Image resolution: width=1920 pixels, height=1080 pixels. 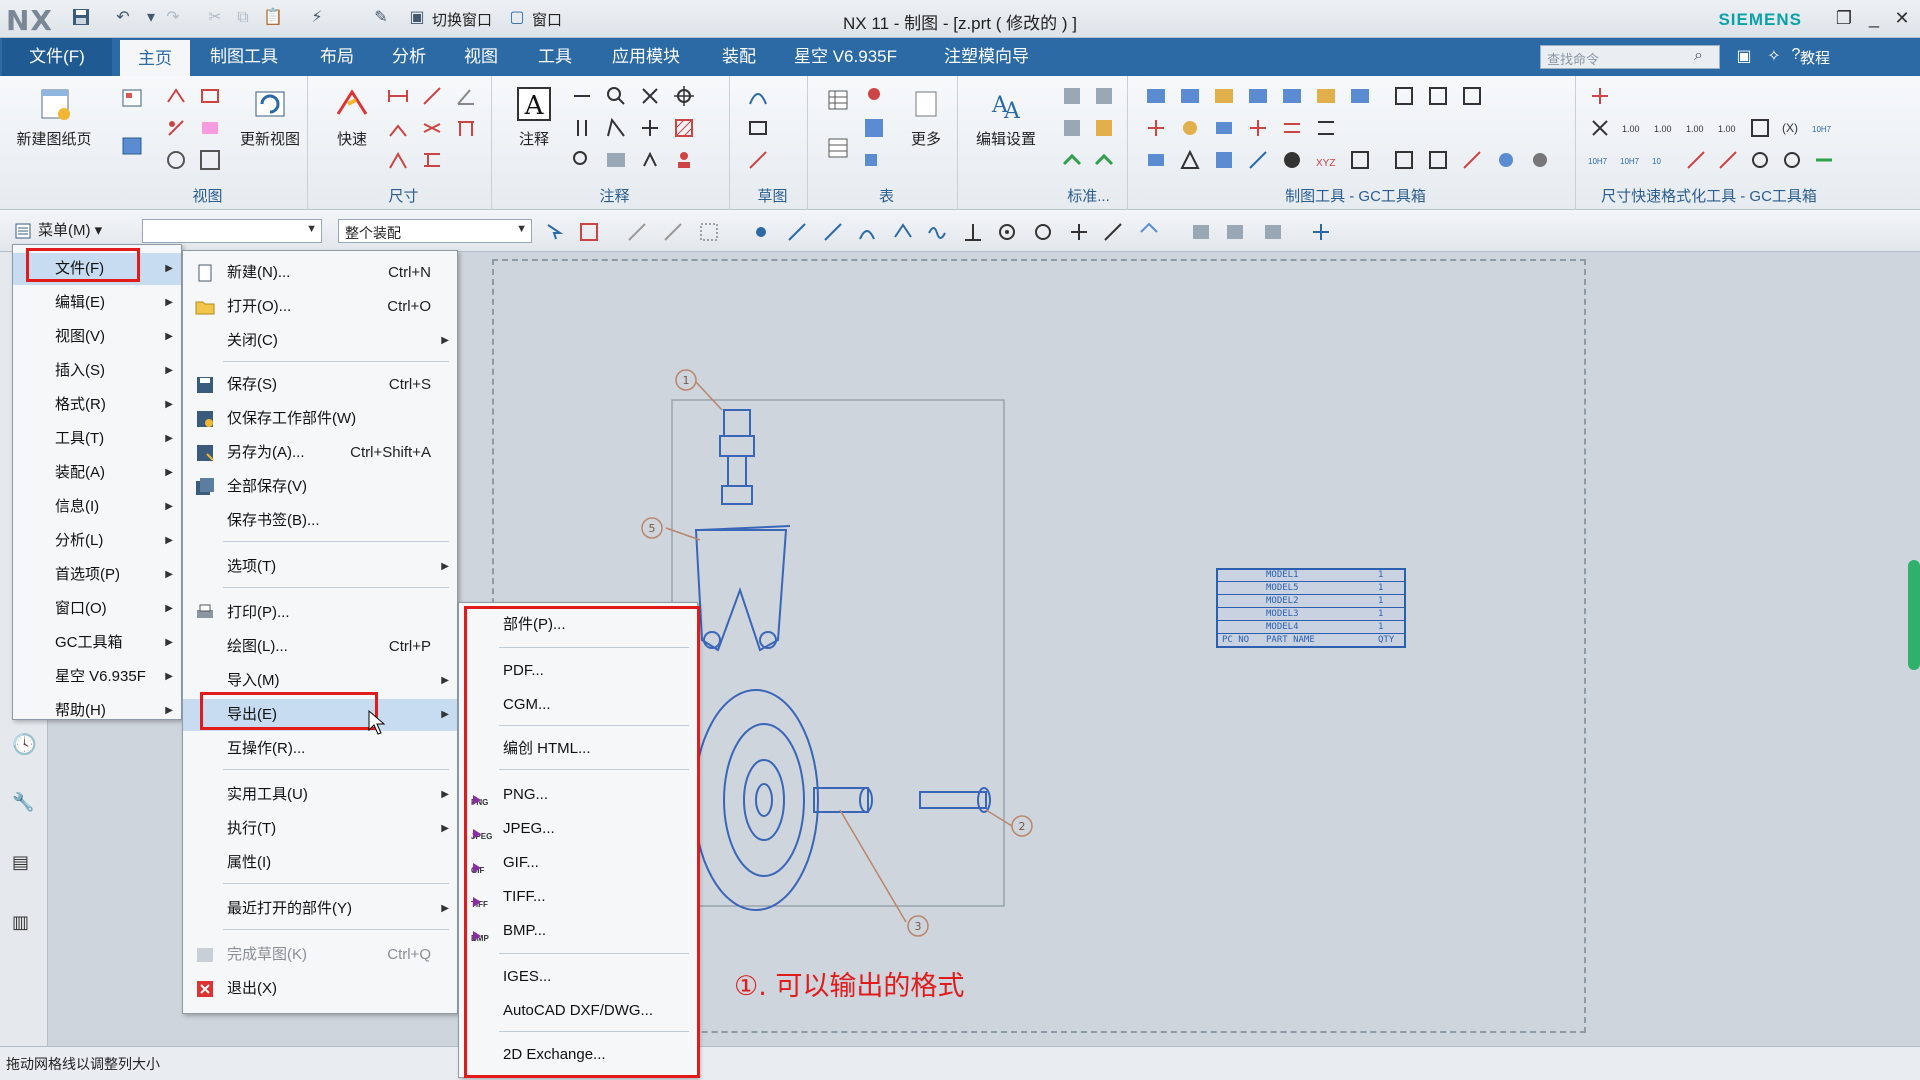 What do you see at coordinates (97, 371) in the screenshot?
I see `menu-item-insert: 插入(S) ▶` at bounding box center [97, 371].